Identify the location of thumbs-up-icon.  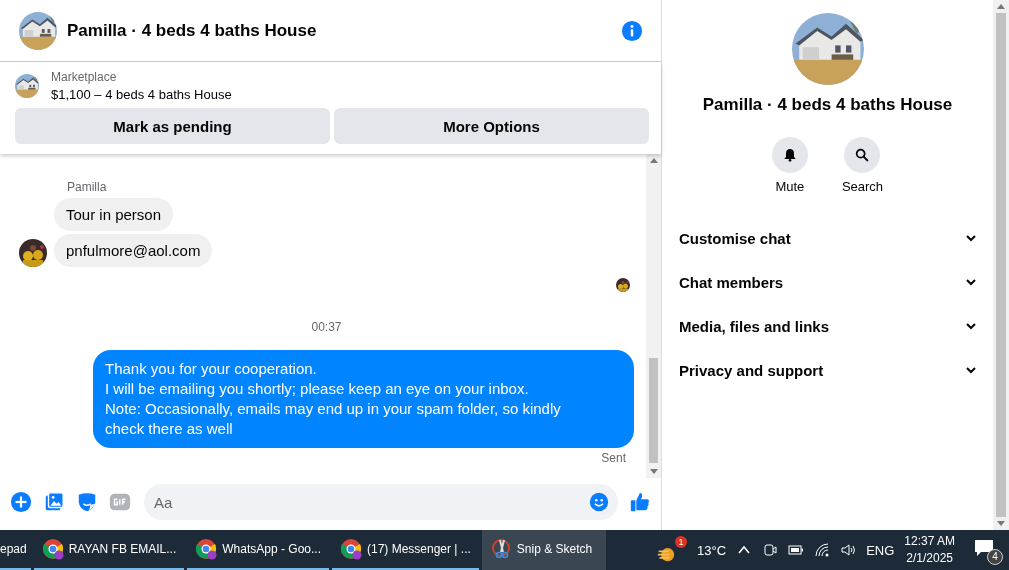
(640, 502).